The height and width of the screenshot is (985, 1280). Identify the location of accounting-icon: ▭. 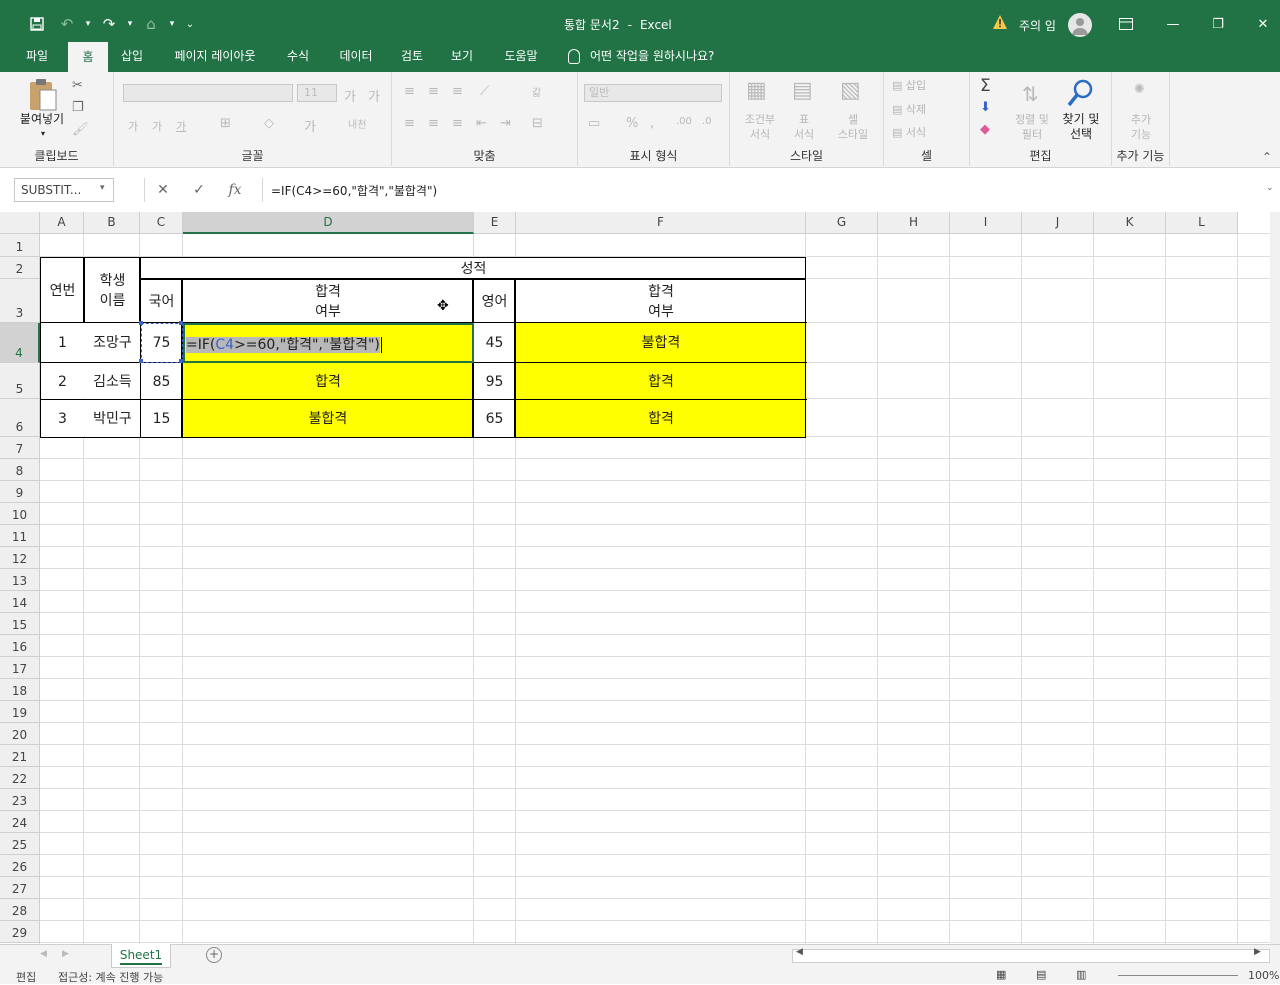
(594, 123).